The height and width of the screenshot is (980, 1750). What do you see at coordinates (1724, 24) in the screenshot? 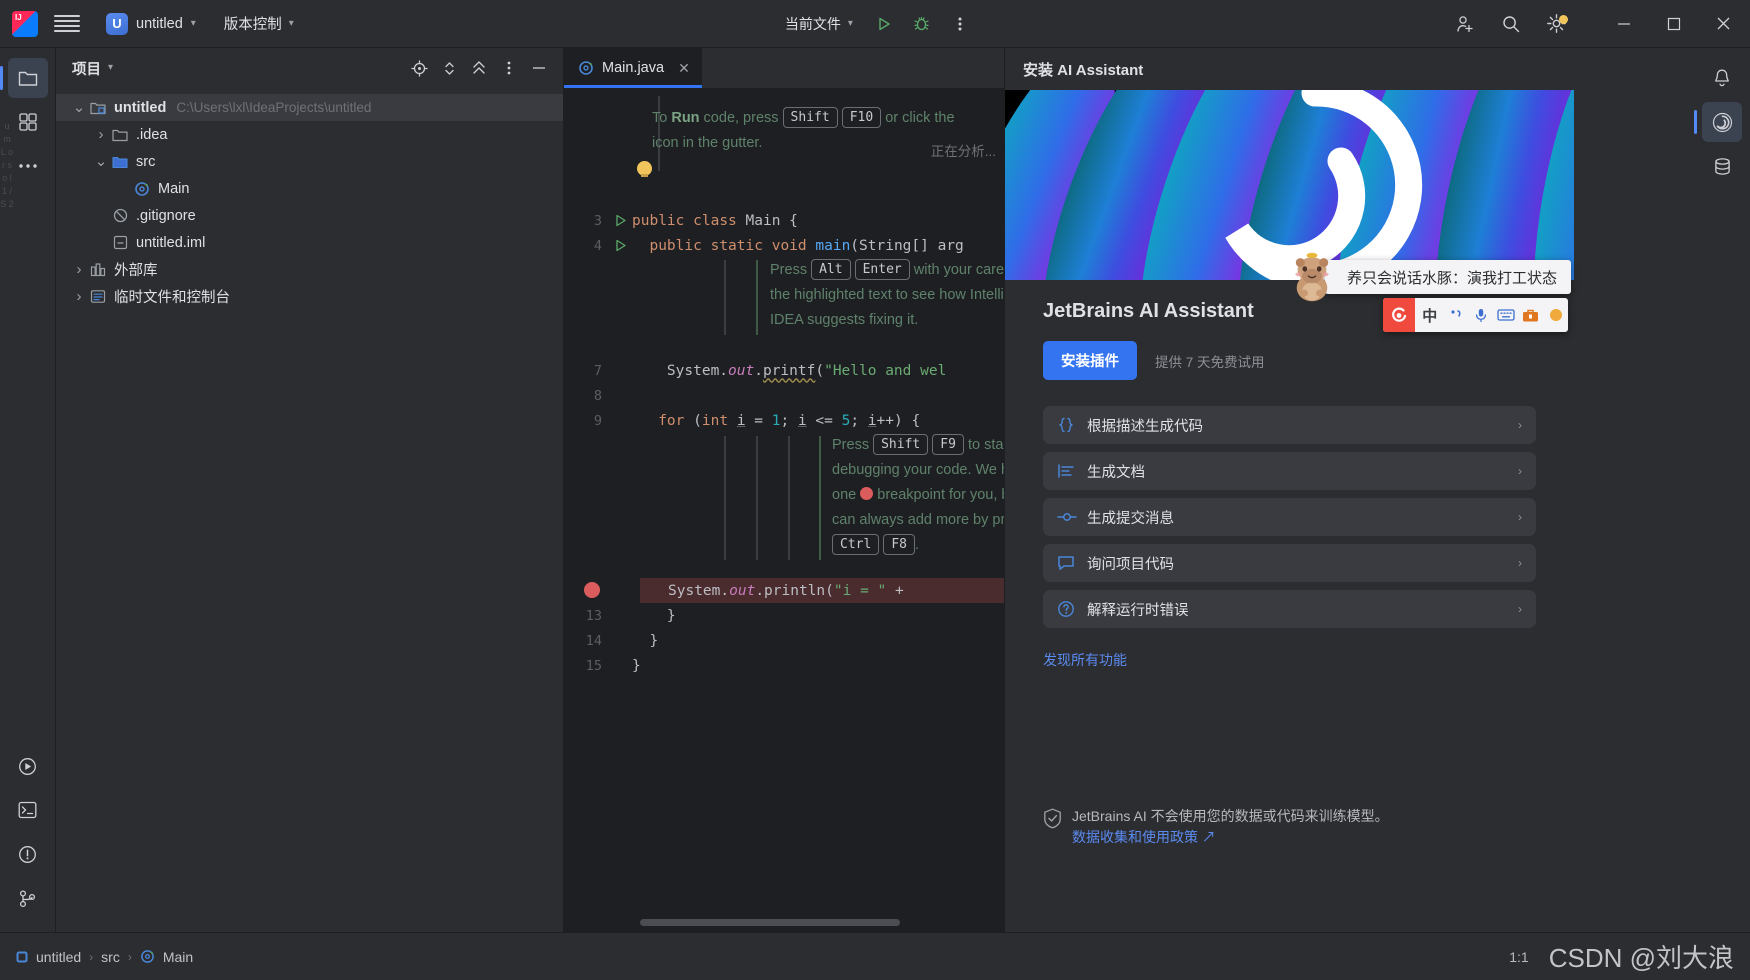
I see `close-window-button` at bounding box center [1724, 24].